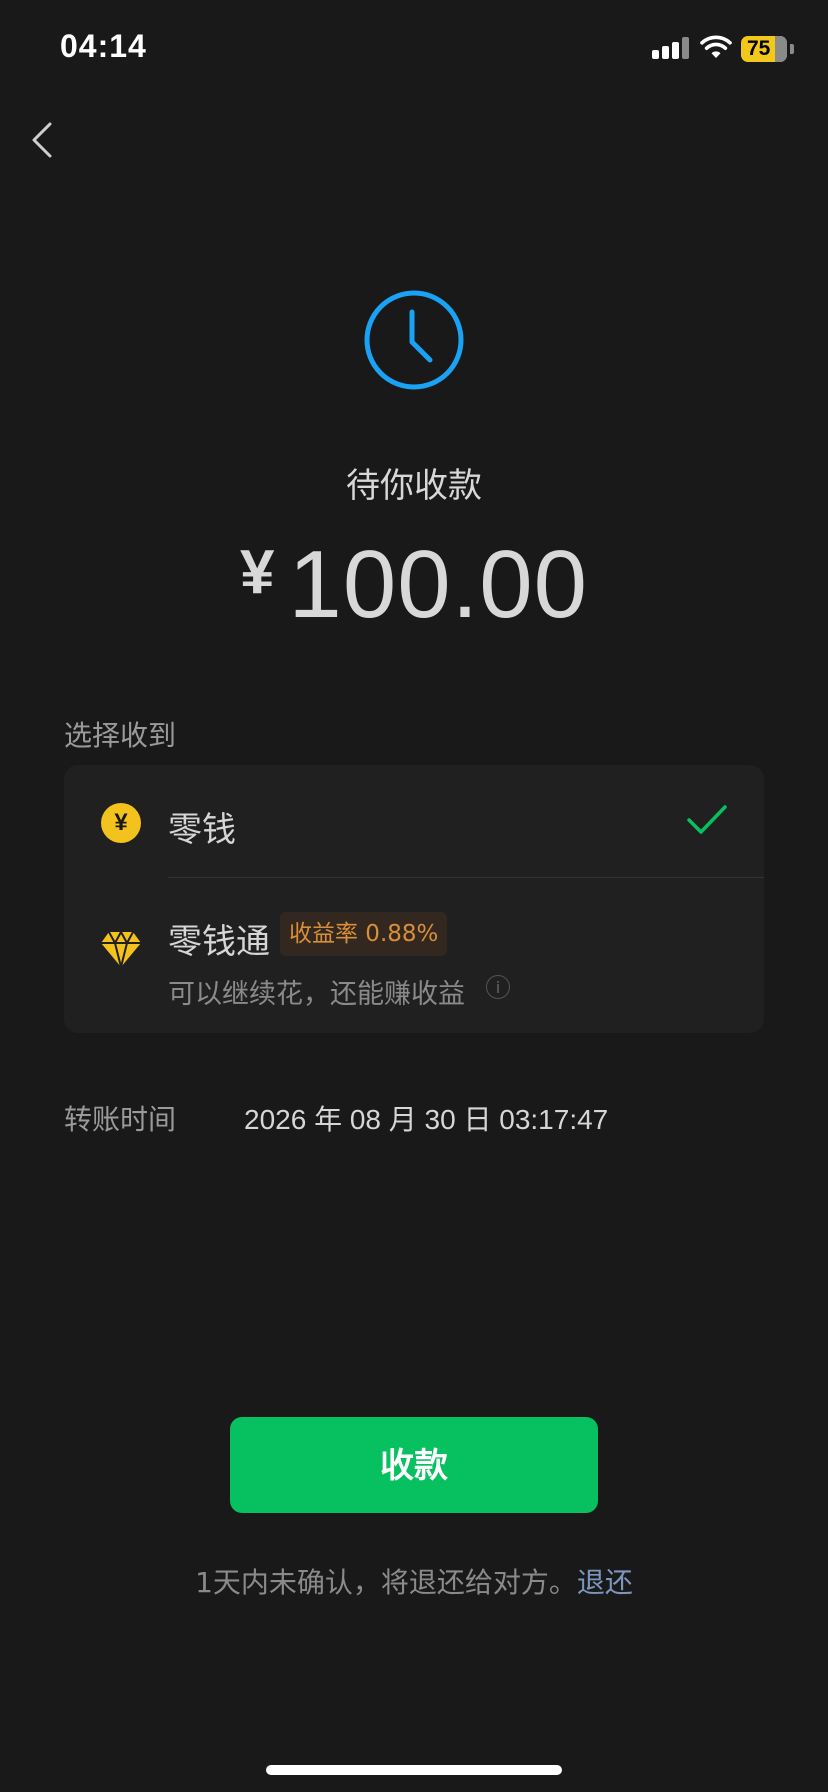  What do you see at coordinates (438, 584) in the screenshot?
I see `amount-value: 100.00` at bounding box center [438, 584].